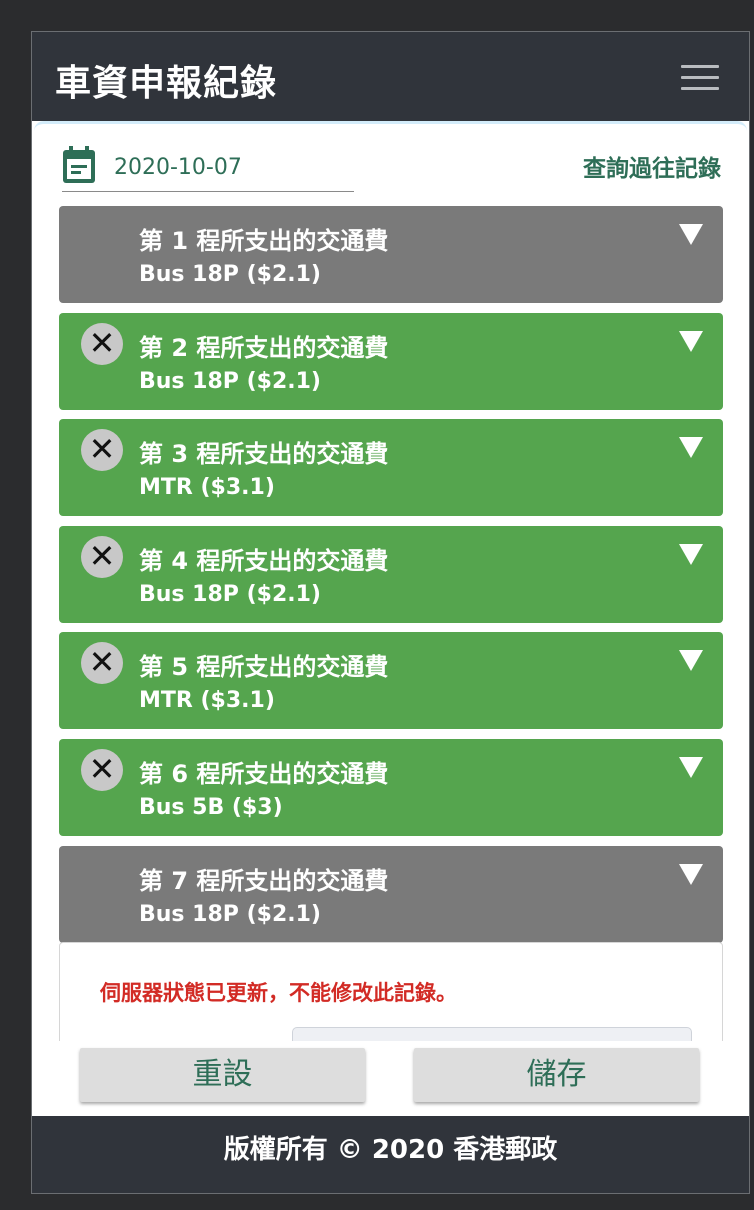 The height and width of the screenshot is (1210, 754). I want to click on save-button: 儲存, so click(556, 1075).